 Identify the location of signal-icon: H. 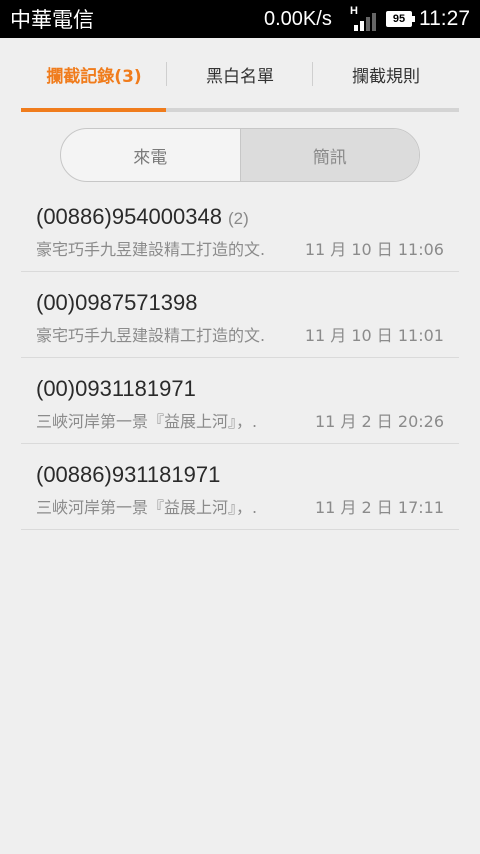
(364, 18).